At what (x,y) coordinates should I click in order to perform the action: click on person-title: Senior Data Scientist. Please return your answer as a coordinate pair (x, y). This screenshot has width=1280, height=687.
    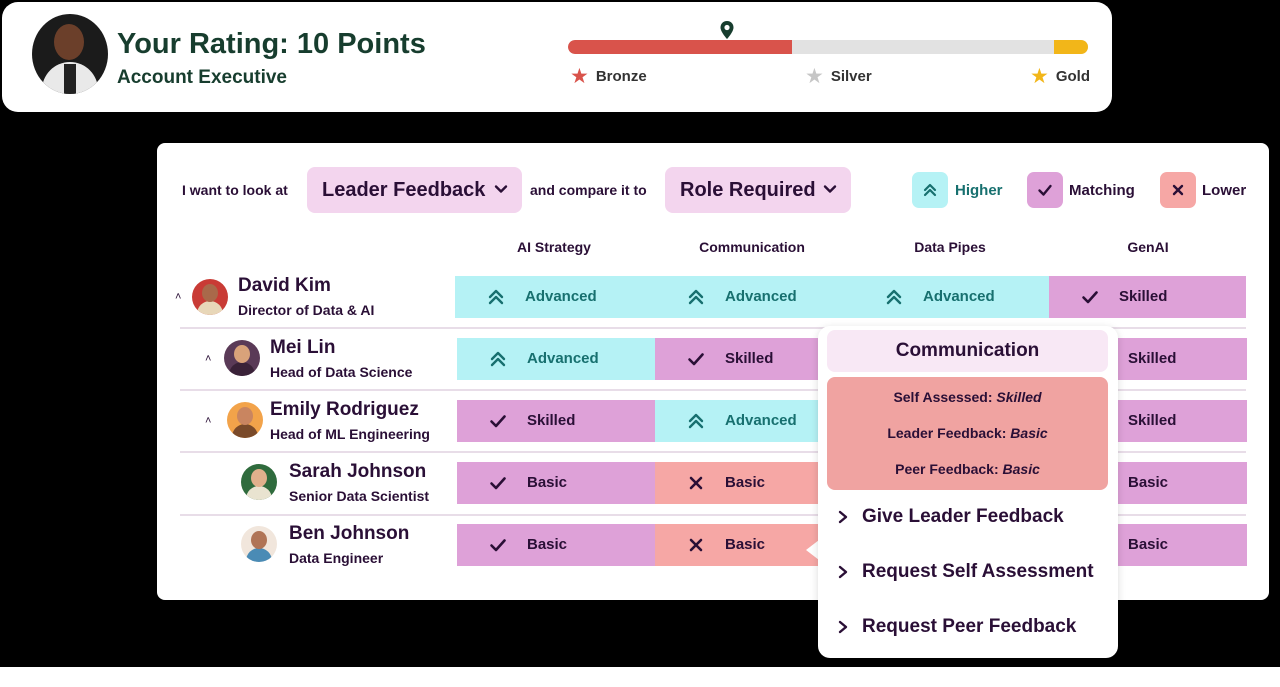
    Looking at the image, I should click on (359, 496).